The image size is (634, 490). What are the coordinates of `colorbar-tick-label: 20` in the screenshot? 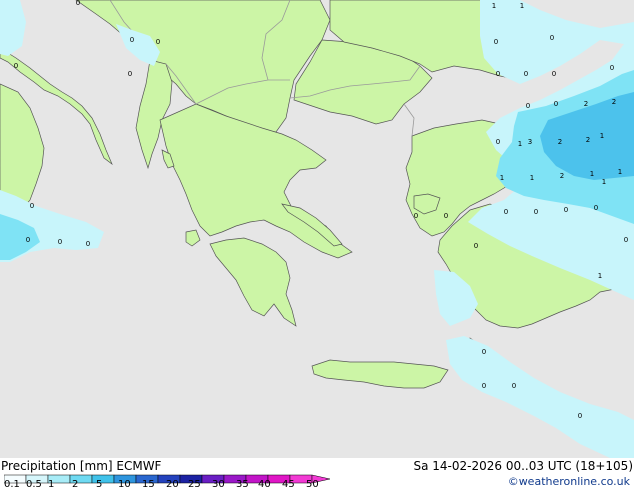 It's located at (172, 484).